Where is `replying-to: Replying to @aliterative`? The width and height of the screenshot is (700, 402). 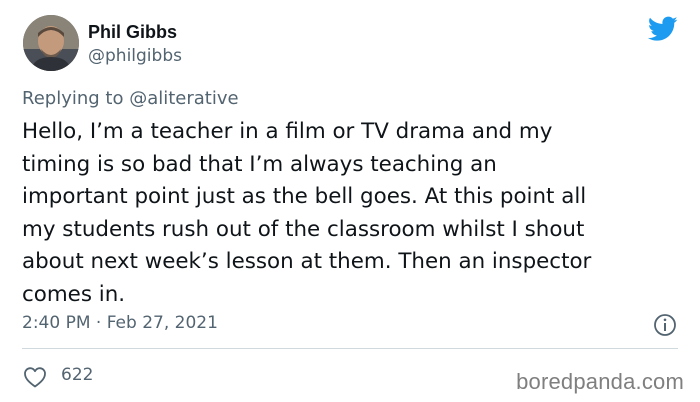
replying-to: Replying to @aliterative is located at coordinates (130, 98).